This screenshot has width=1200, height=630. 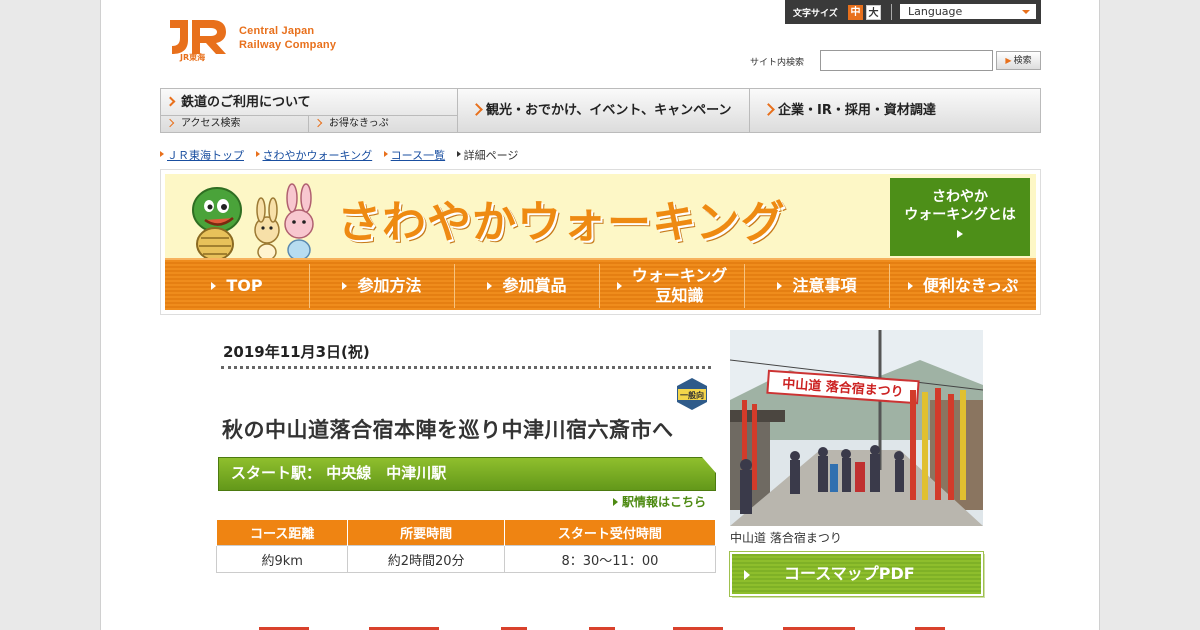 I want to click on tab-prizes-label: 参加賞品, so click(x=534, y=285).